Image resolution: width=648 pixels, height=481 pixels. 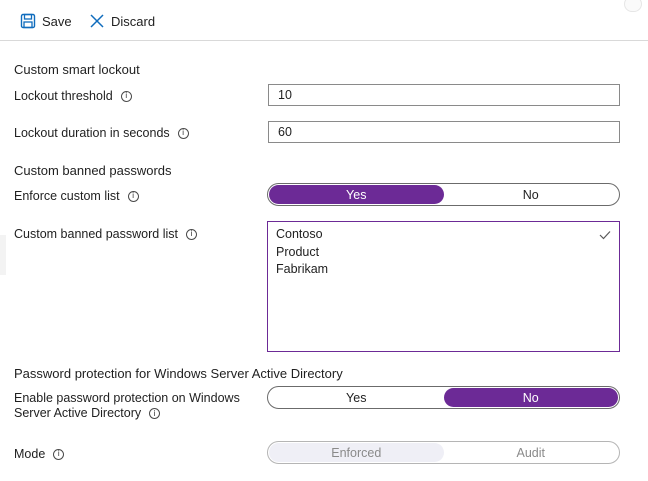 I want to click on section-title-banned-passwords: Custom banned passwords, so click(x=93, y=170).